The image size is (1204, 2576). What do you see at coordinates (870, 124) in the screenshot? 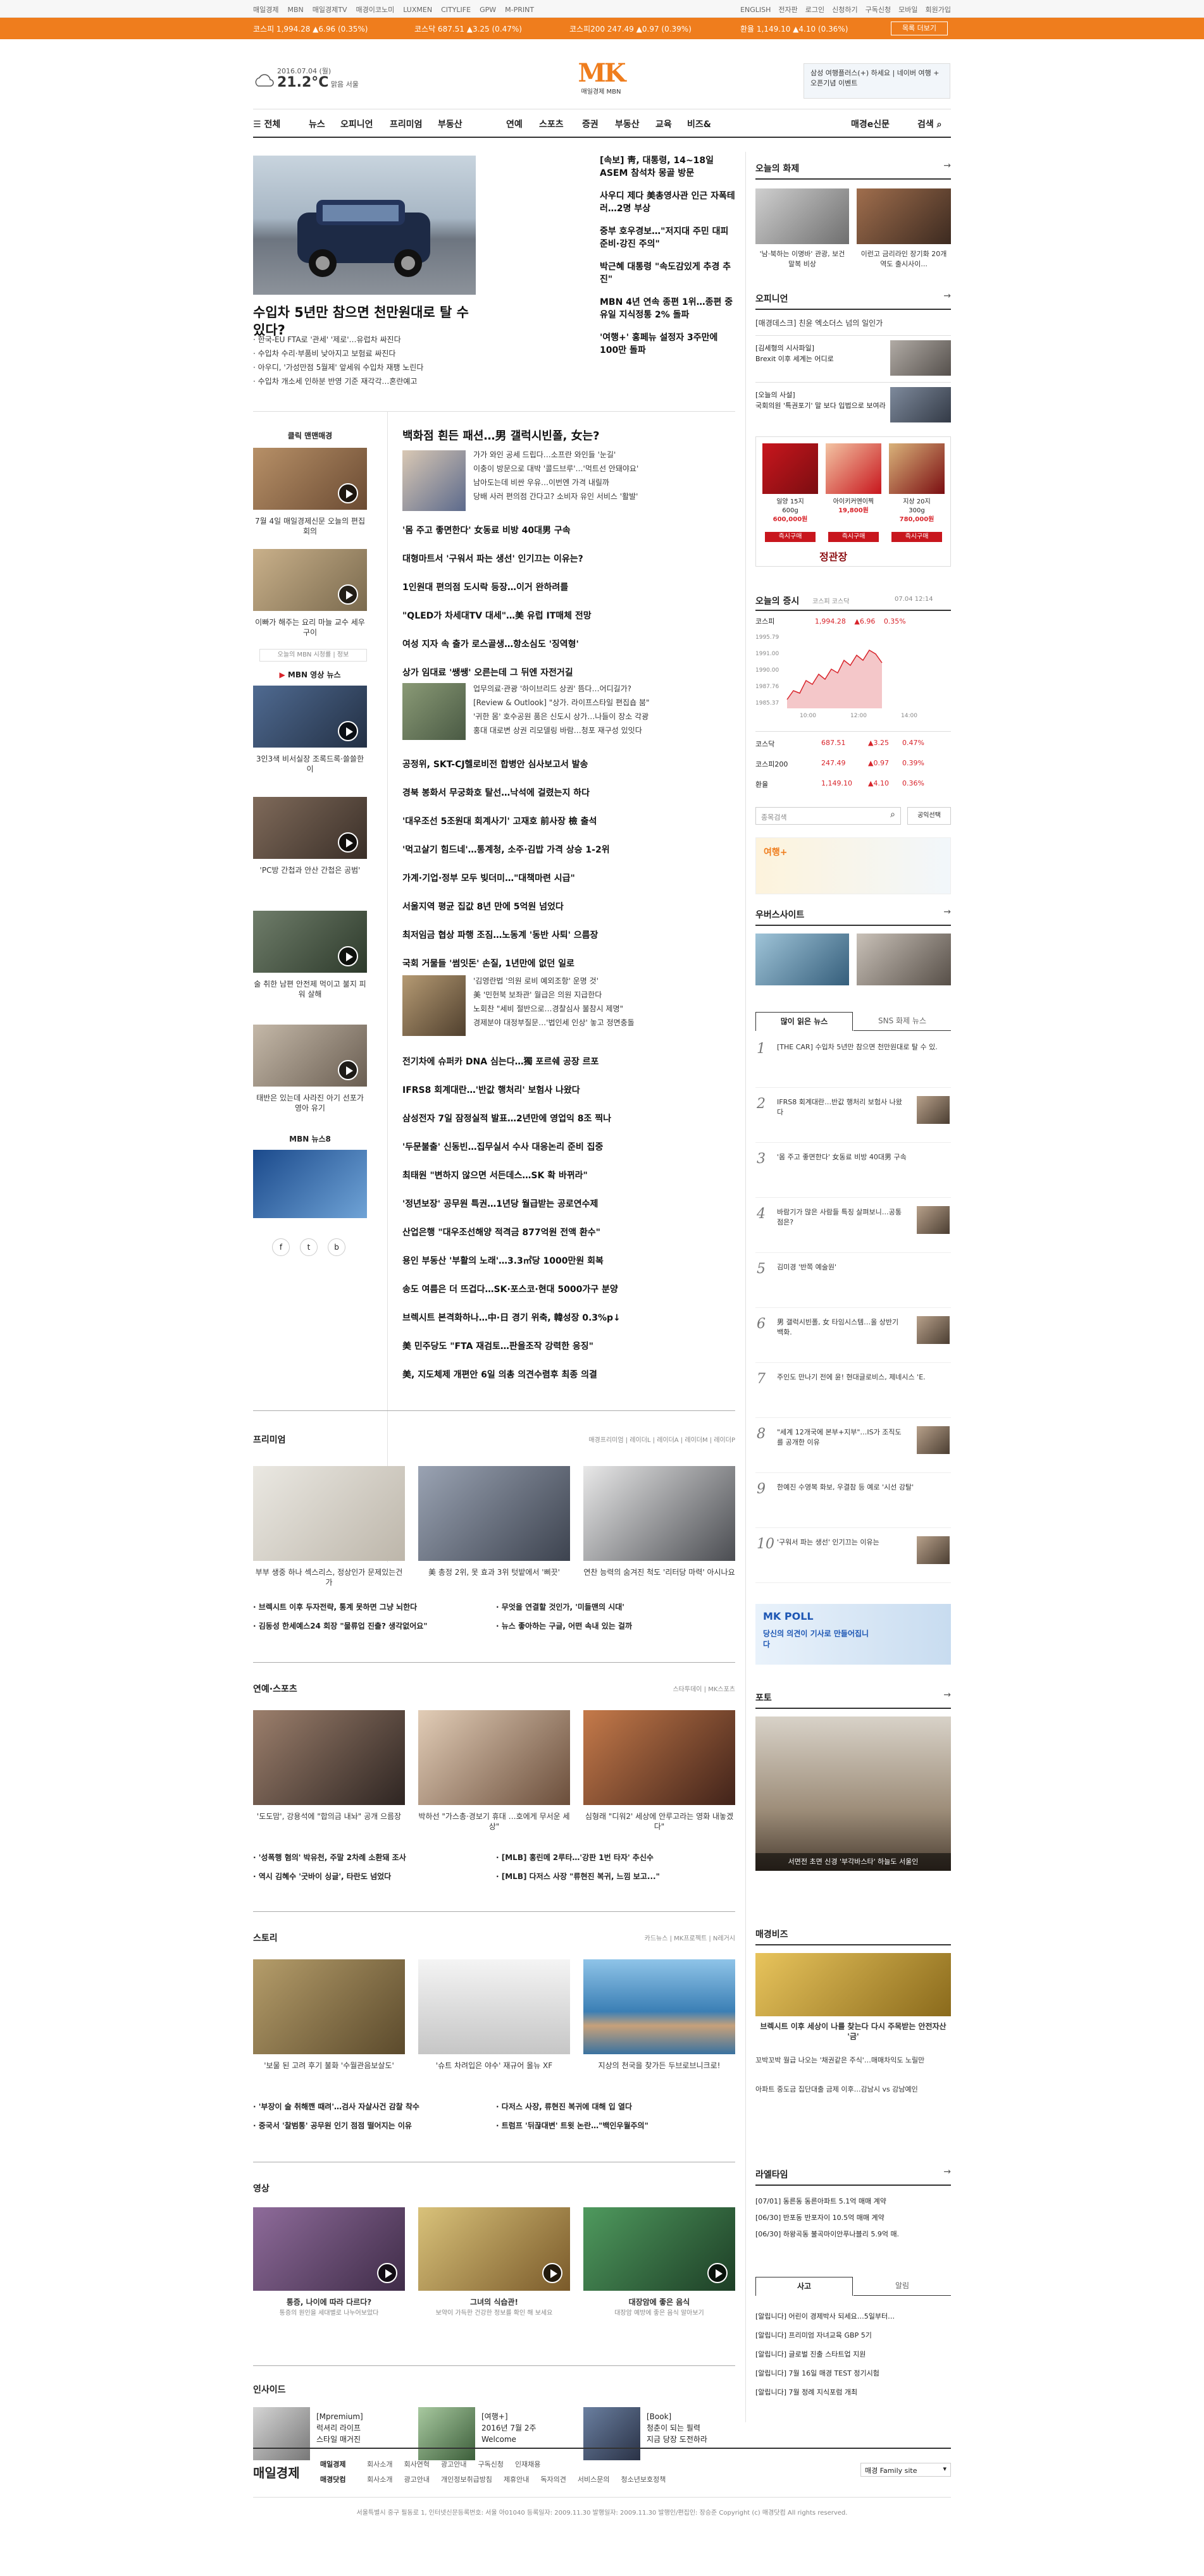
I see `nav-epaper: 매경e신문` at bounding box center [870, 124].